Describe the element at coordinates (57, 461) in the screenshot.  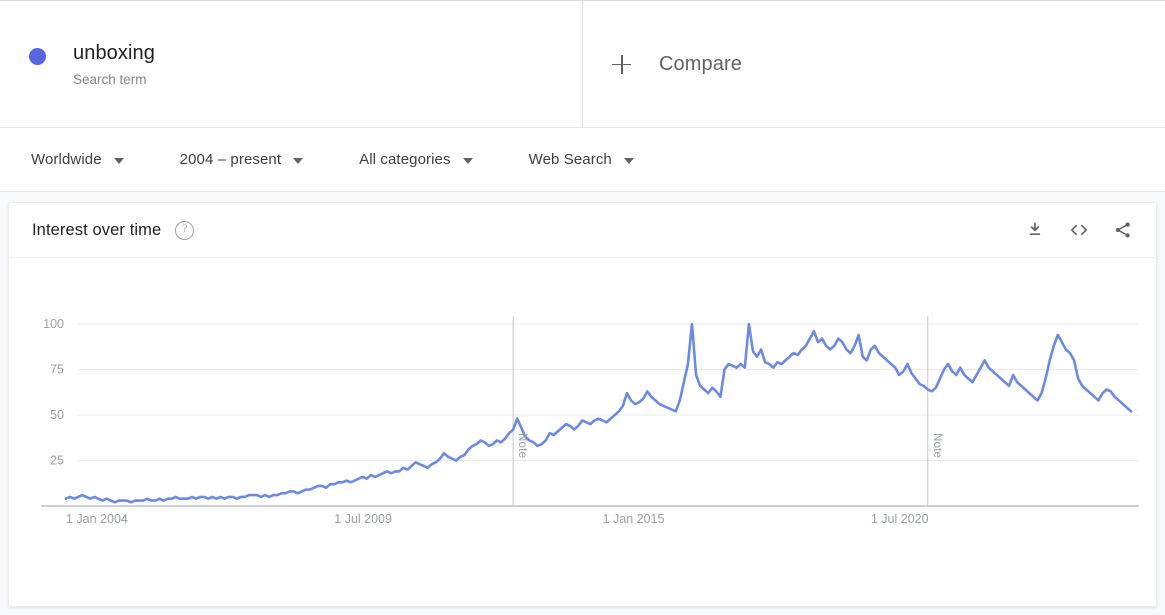
I see `svg-text: 25` at that location.